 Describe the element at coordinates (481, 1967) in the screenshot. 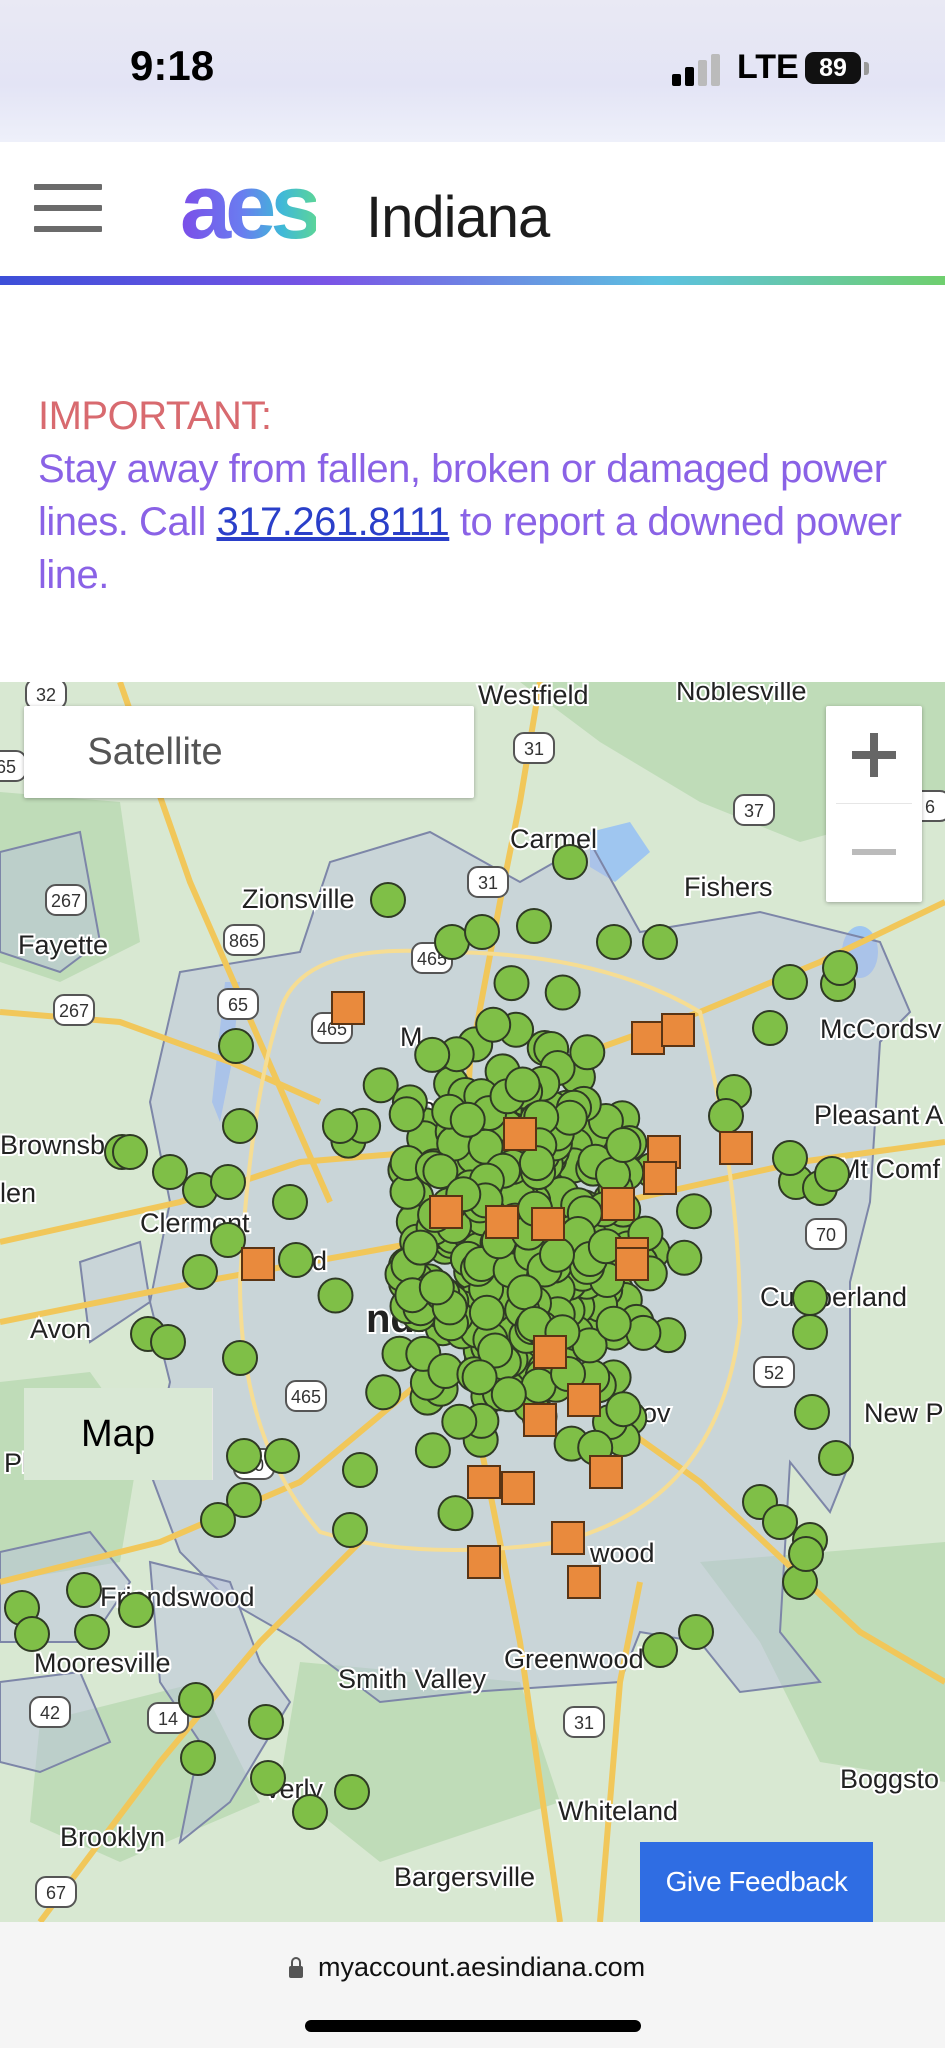

I see `url-text: myaccount.aesindiana.com` at that location.